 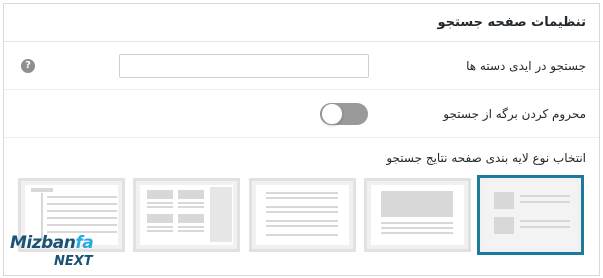 What do you see at coordinates (301, 23) in the screenshot?
I see `panel-header: تنظیمات صفحه جستجو` at bounding box center [301, 23].